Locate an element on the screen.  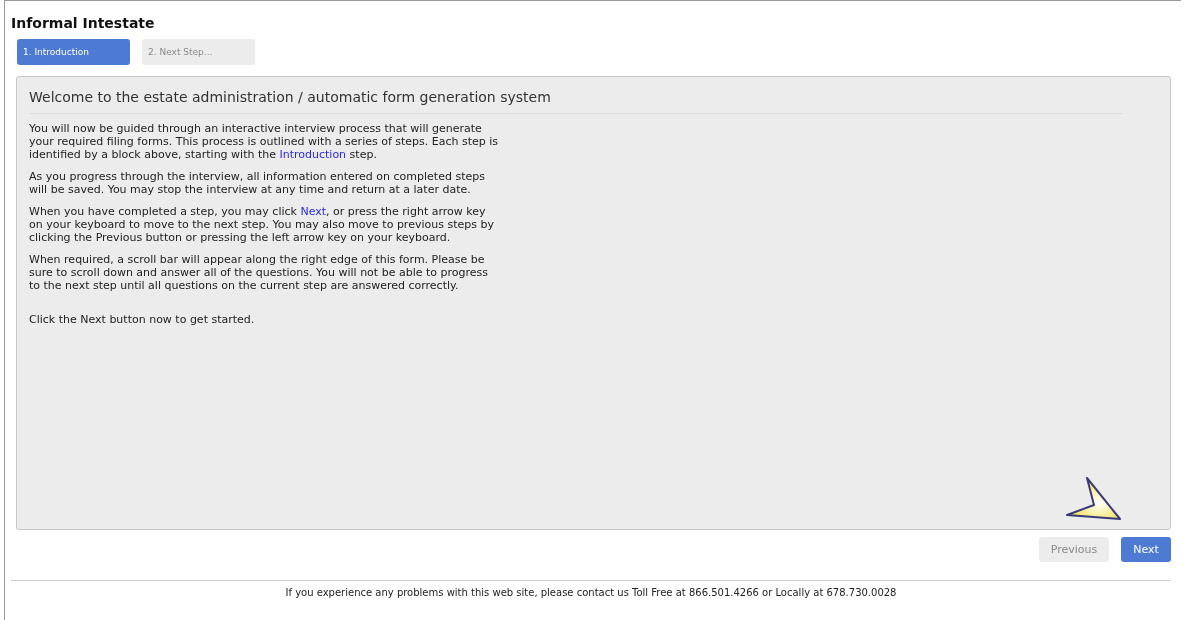
paragraph: As you progress through the interview, all information entered on completed steps will be saved. You may stop the interview at any time and return at a later date. is located at coordinates (257, 183).